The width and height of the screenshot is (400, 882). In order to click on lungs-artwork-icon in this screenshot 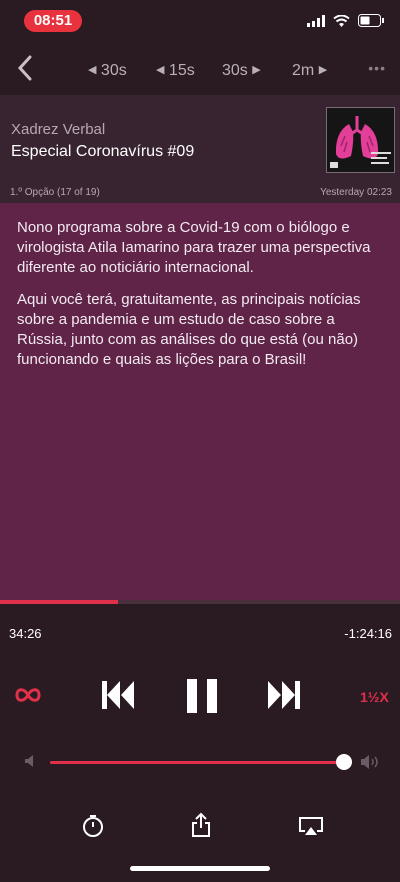, I will do `click(360, 140)`.